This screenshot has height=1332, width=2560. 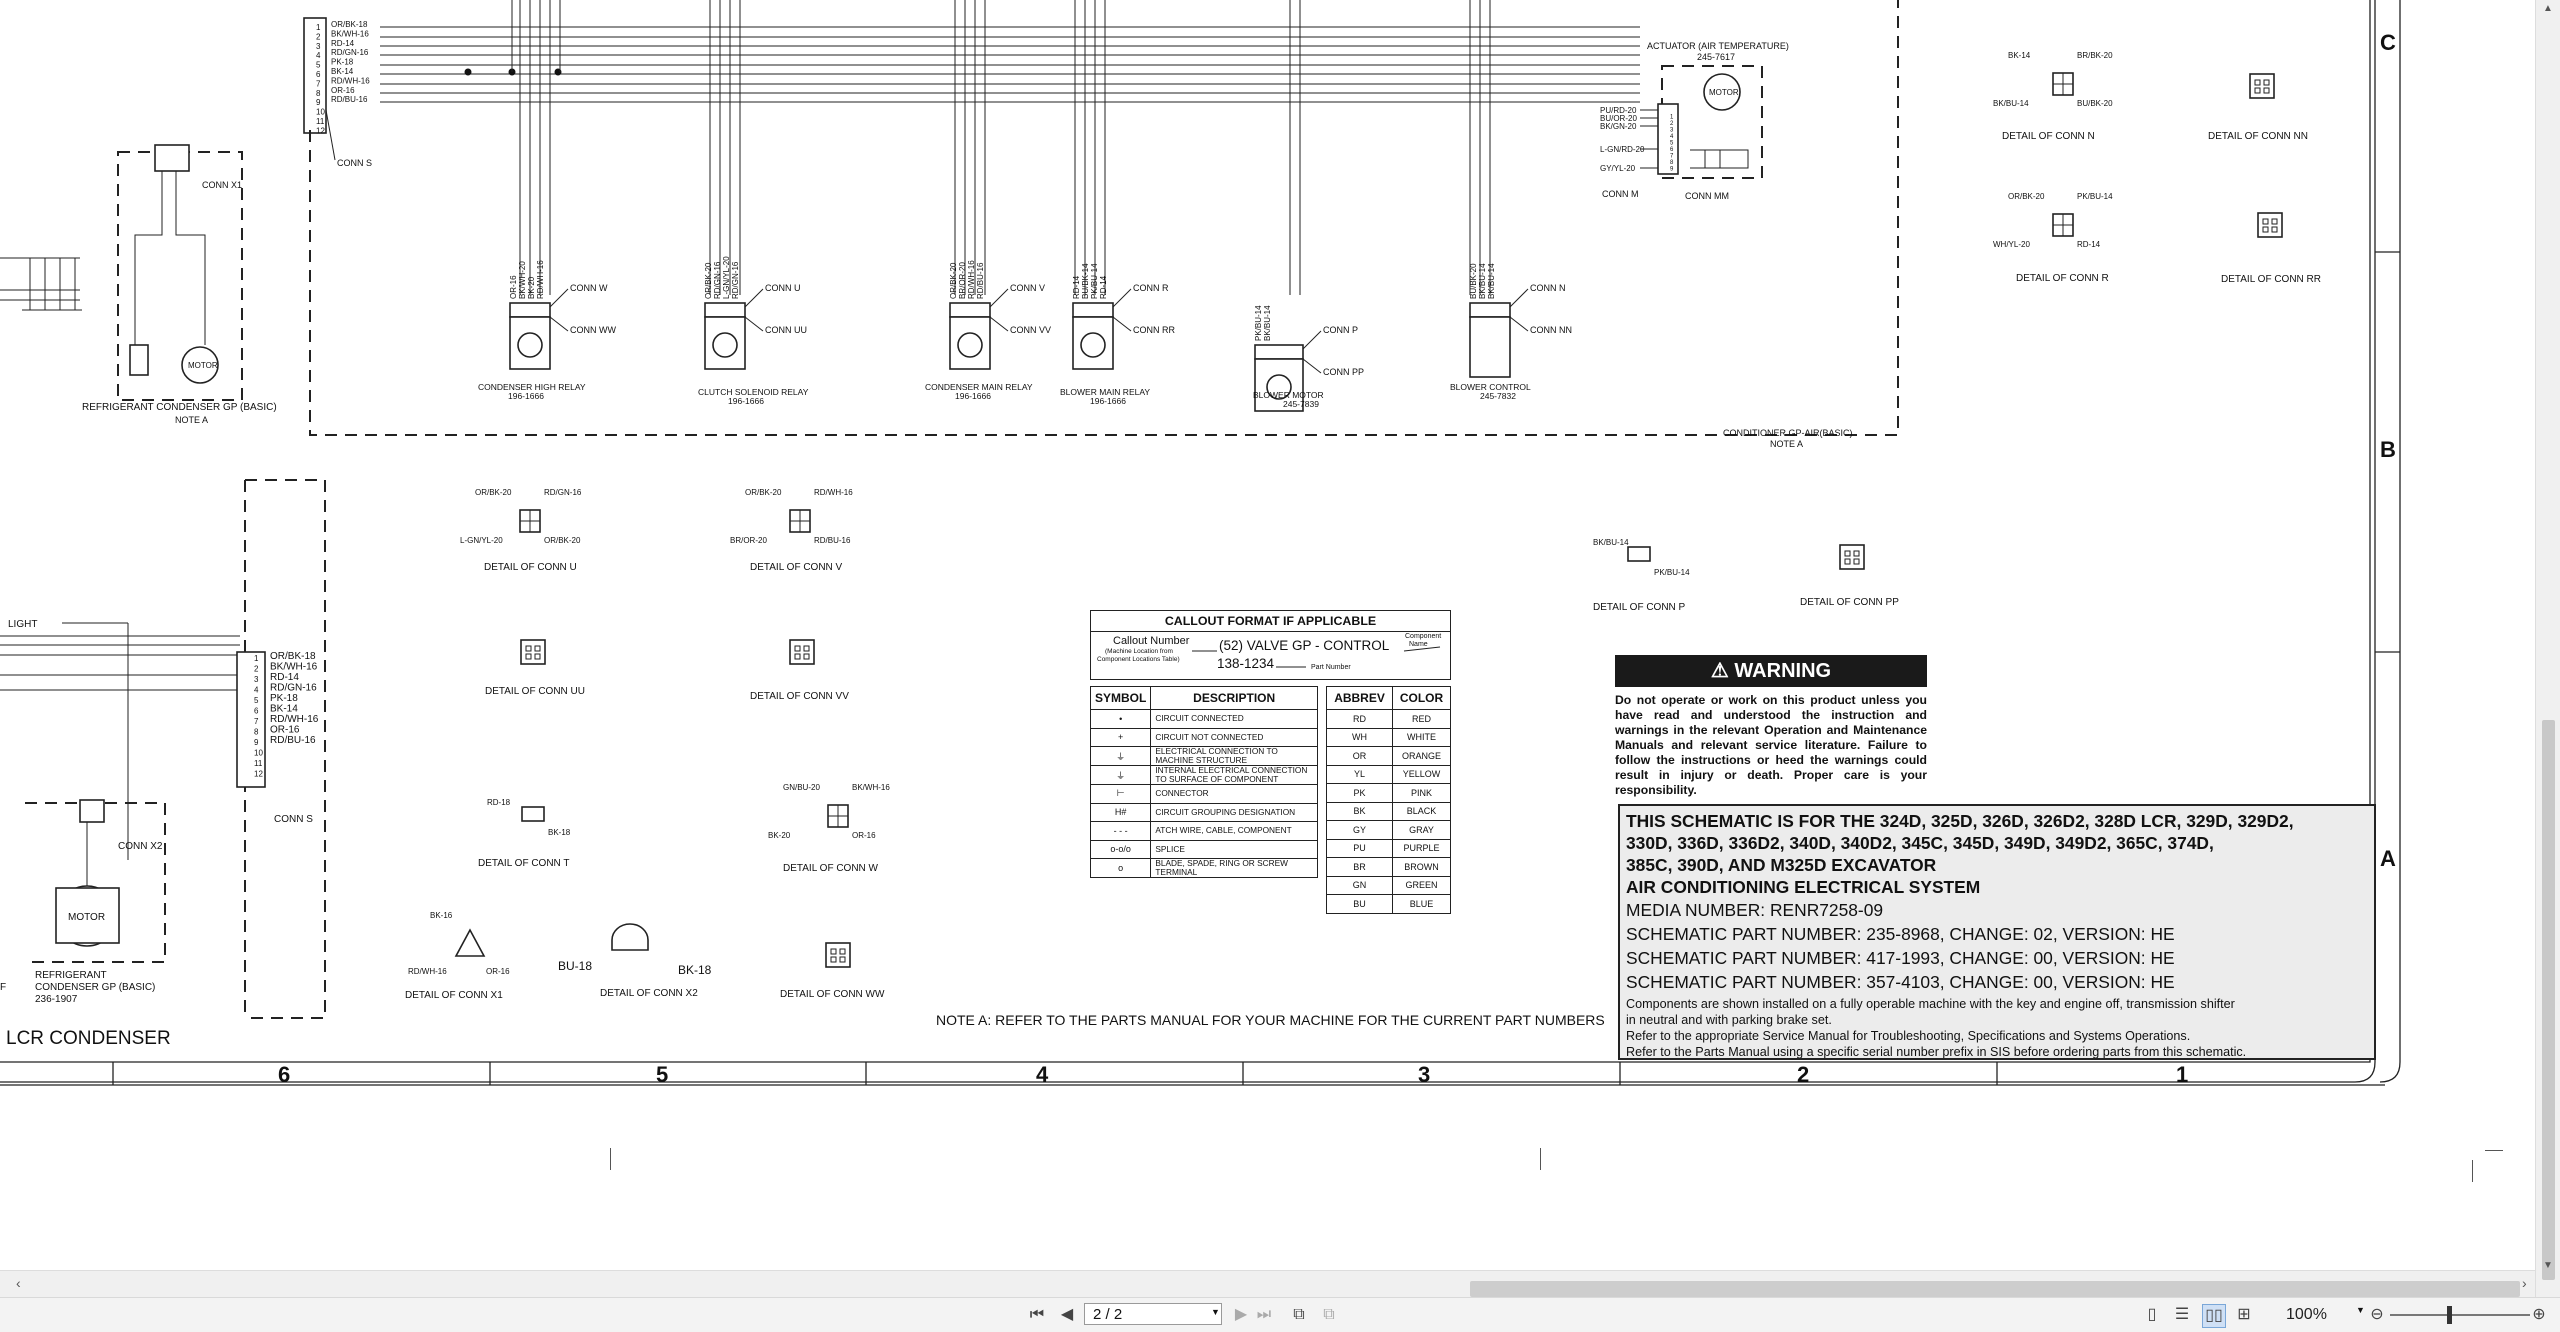 What do you see at coordinates (2377, 1315) in the screenshot?
I see `zoom-out-icon: ⊖` at bounding box center [2377, 1315].